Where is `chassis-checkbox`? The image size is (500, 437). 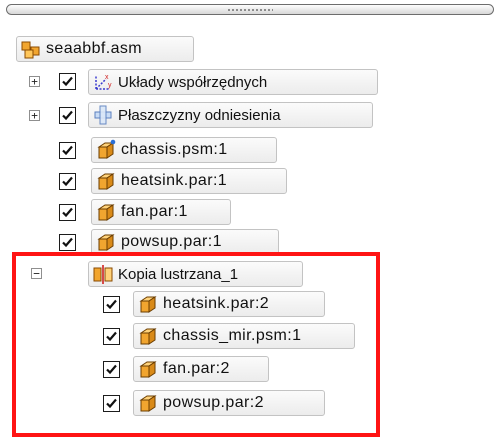 chassis-checkbox is located at coordinates (67, 150).